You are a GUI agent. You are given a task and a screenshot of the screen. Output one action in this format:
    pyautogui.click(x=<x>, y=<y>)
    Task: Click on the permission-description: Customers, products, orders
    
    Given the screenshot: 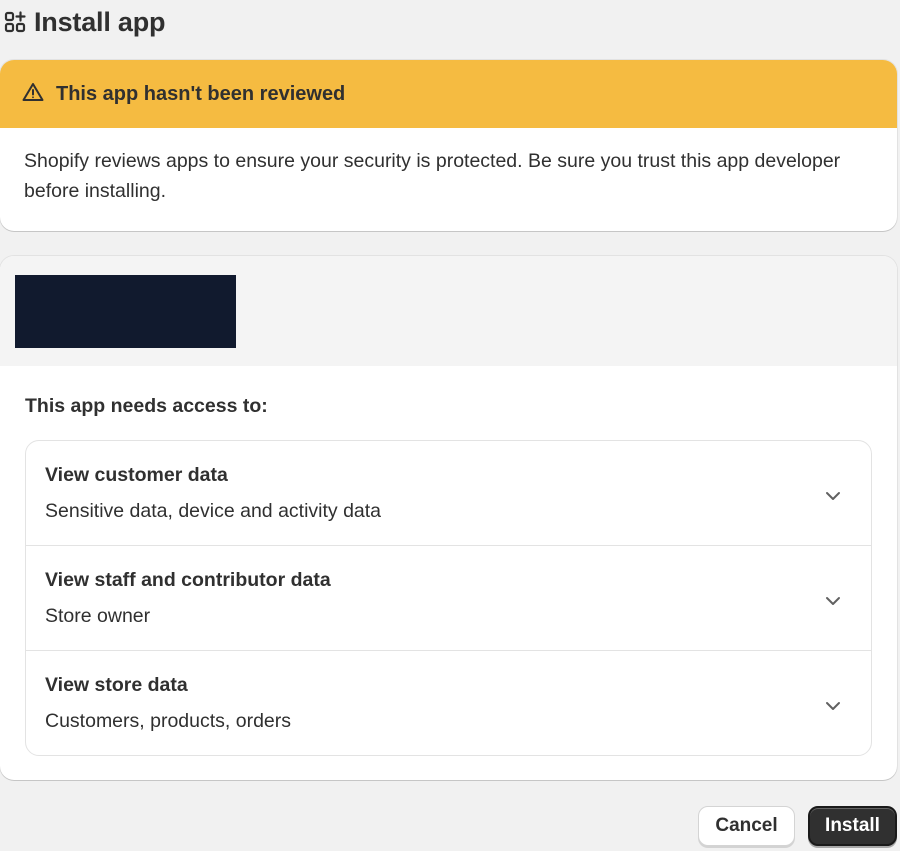 What is the action you would take?
    pyautogui.click(x=168, y=721)
    